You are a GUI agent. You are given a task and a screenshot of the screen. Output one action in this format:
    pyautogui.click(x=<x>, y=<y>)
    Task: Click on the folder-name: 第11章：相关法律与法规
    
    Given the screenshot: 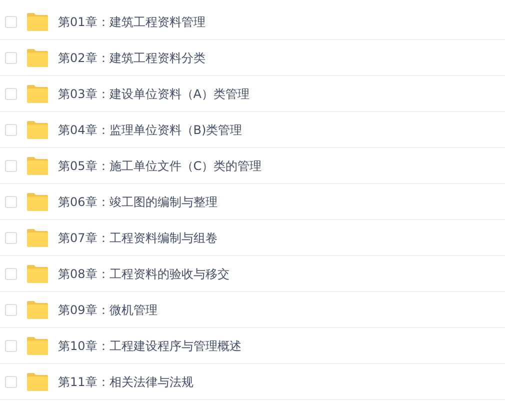 What is the action you would take?
    pyautogui.click(x=126, y=381)
    